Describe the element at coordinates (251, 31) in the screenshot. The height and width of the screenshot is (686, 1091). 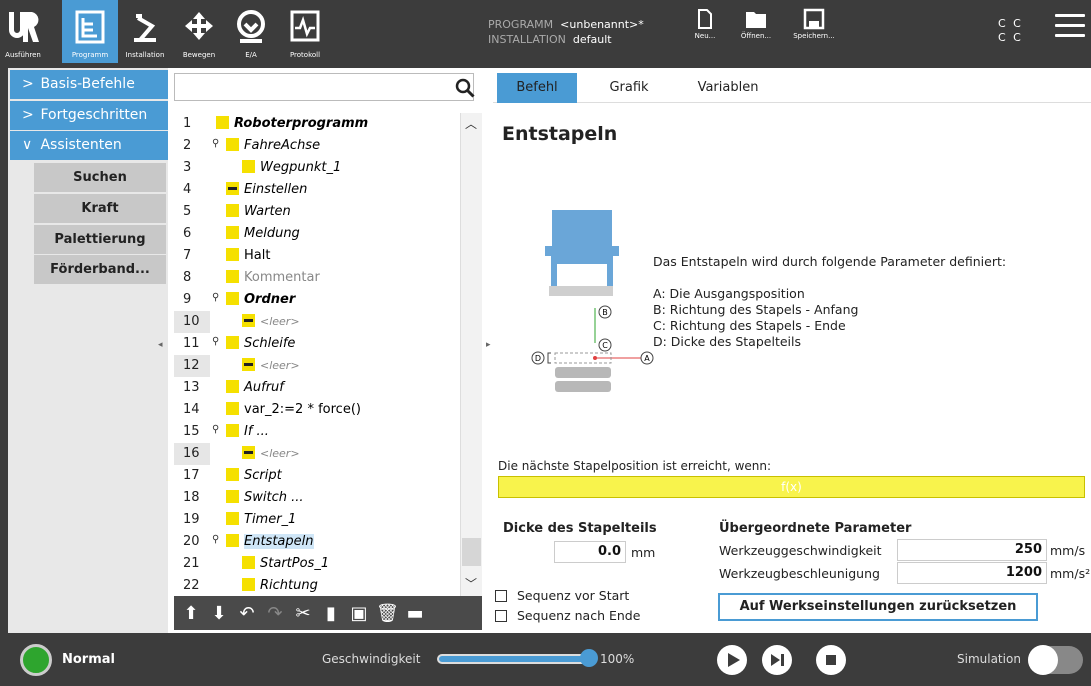
I see `nav-io: E/A` at that location.